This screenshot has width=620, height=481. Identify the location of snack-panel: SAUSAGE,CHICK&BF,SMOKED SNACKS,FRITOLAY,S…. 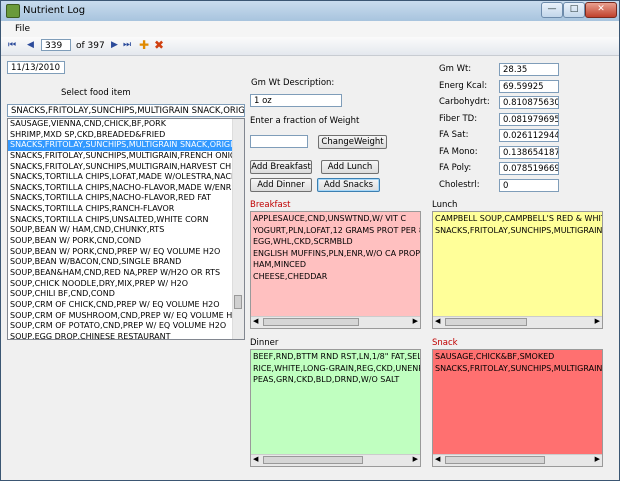
(517, 408).